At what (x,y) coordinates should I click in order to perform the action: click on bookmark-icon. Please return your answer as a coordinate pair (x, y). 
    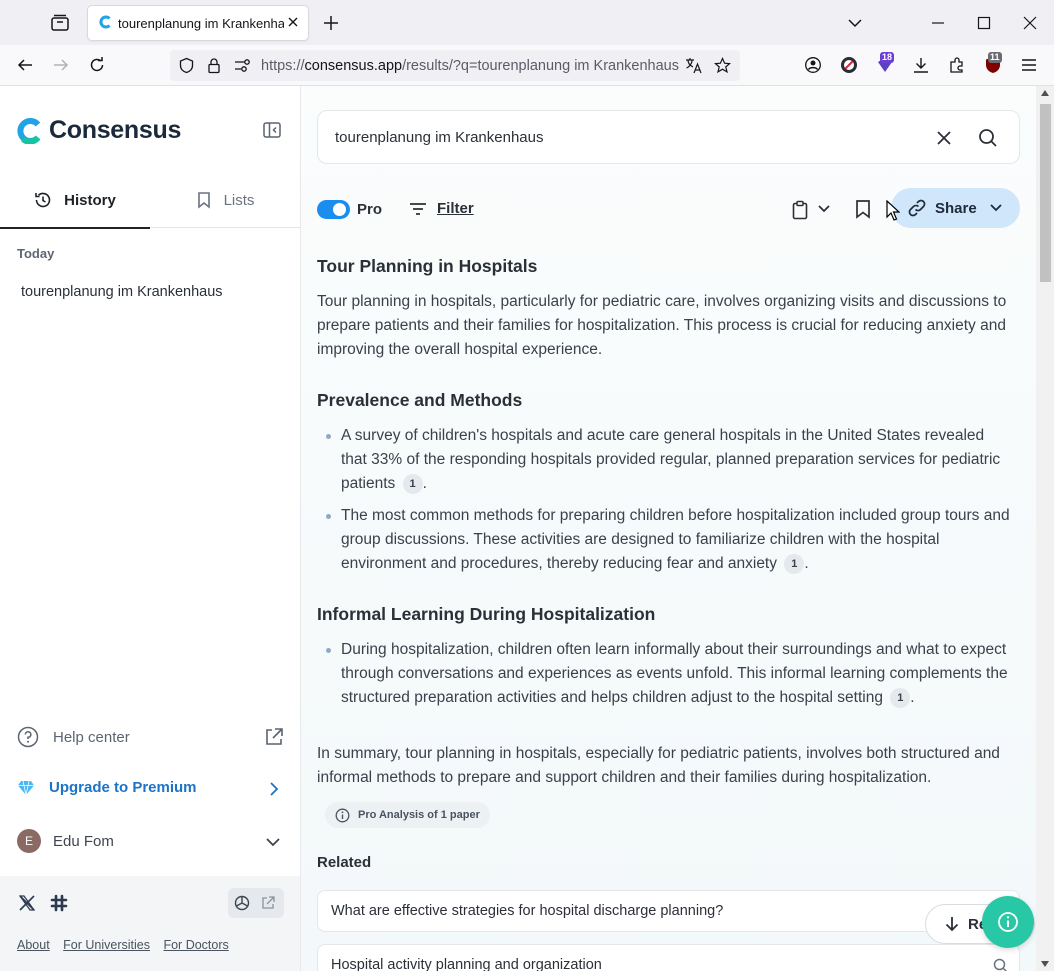
    Looking at the image, I should click on (203, 200).